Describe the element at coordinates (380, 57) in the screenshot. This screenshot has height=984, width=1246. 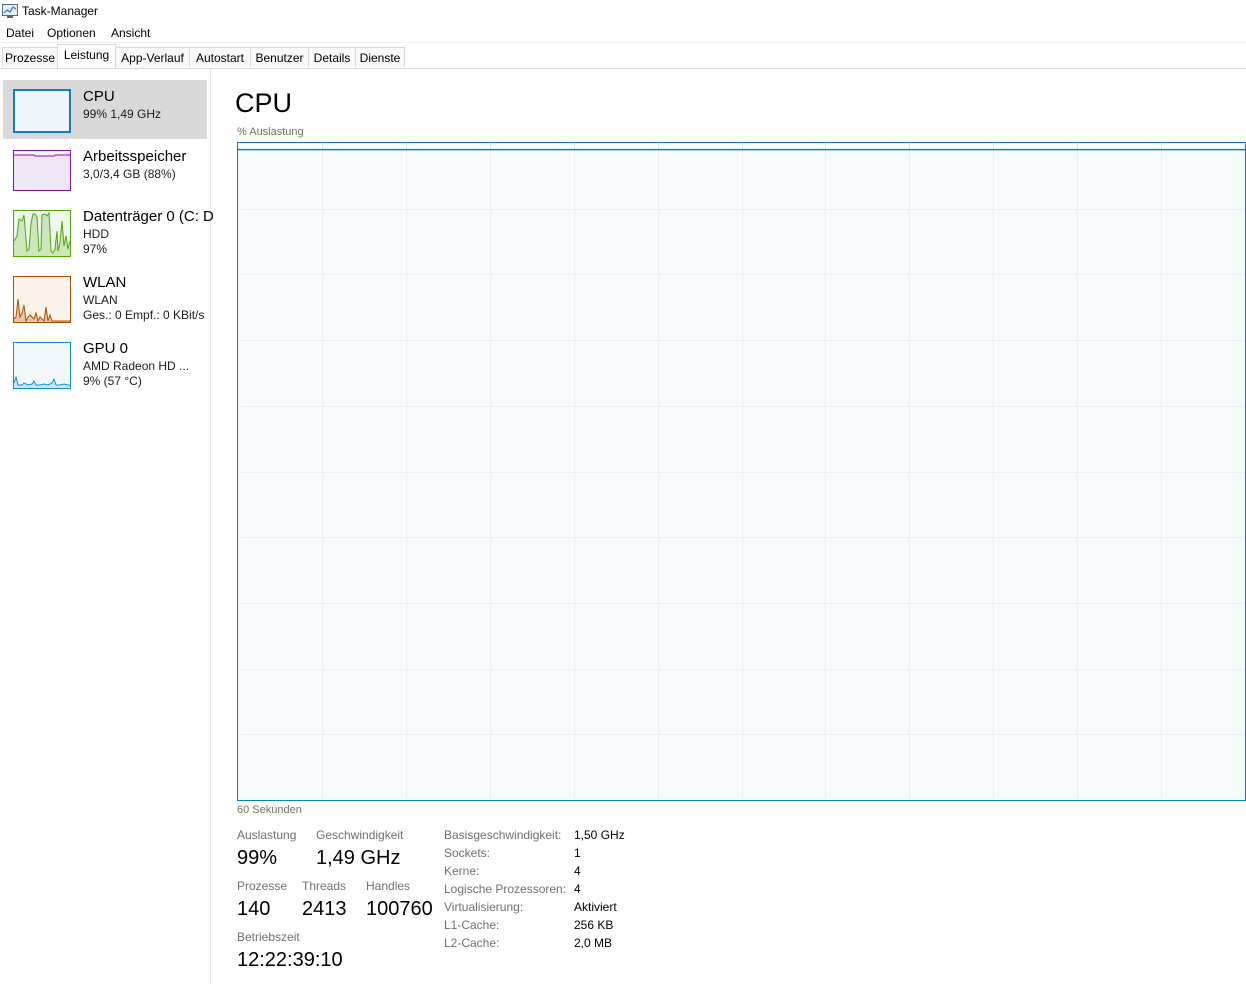
I see `tab-dienste: Dienste` at that location.